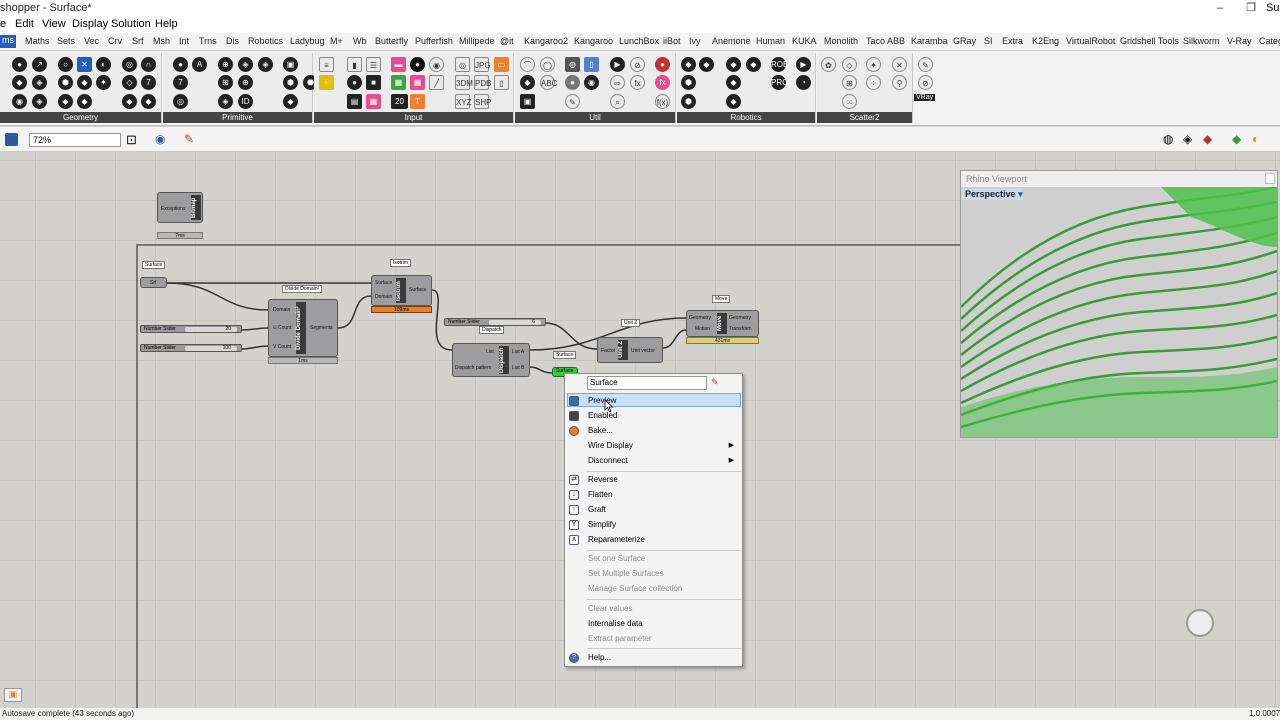 This screenshot has width=1280, height=720. What do you see at coordinates (643, 351) in the screenshot?
I see `unitz-out-vector: Unit vector` at bounding box center [643, 351].